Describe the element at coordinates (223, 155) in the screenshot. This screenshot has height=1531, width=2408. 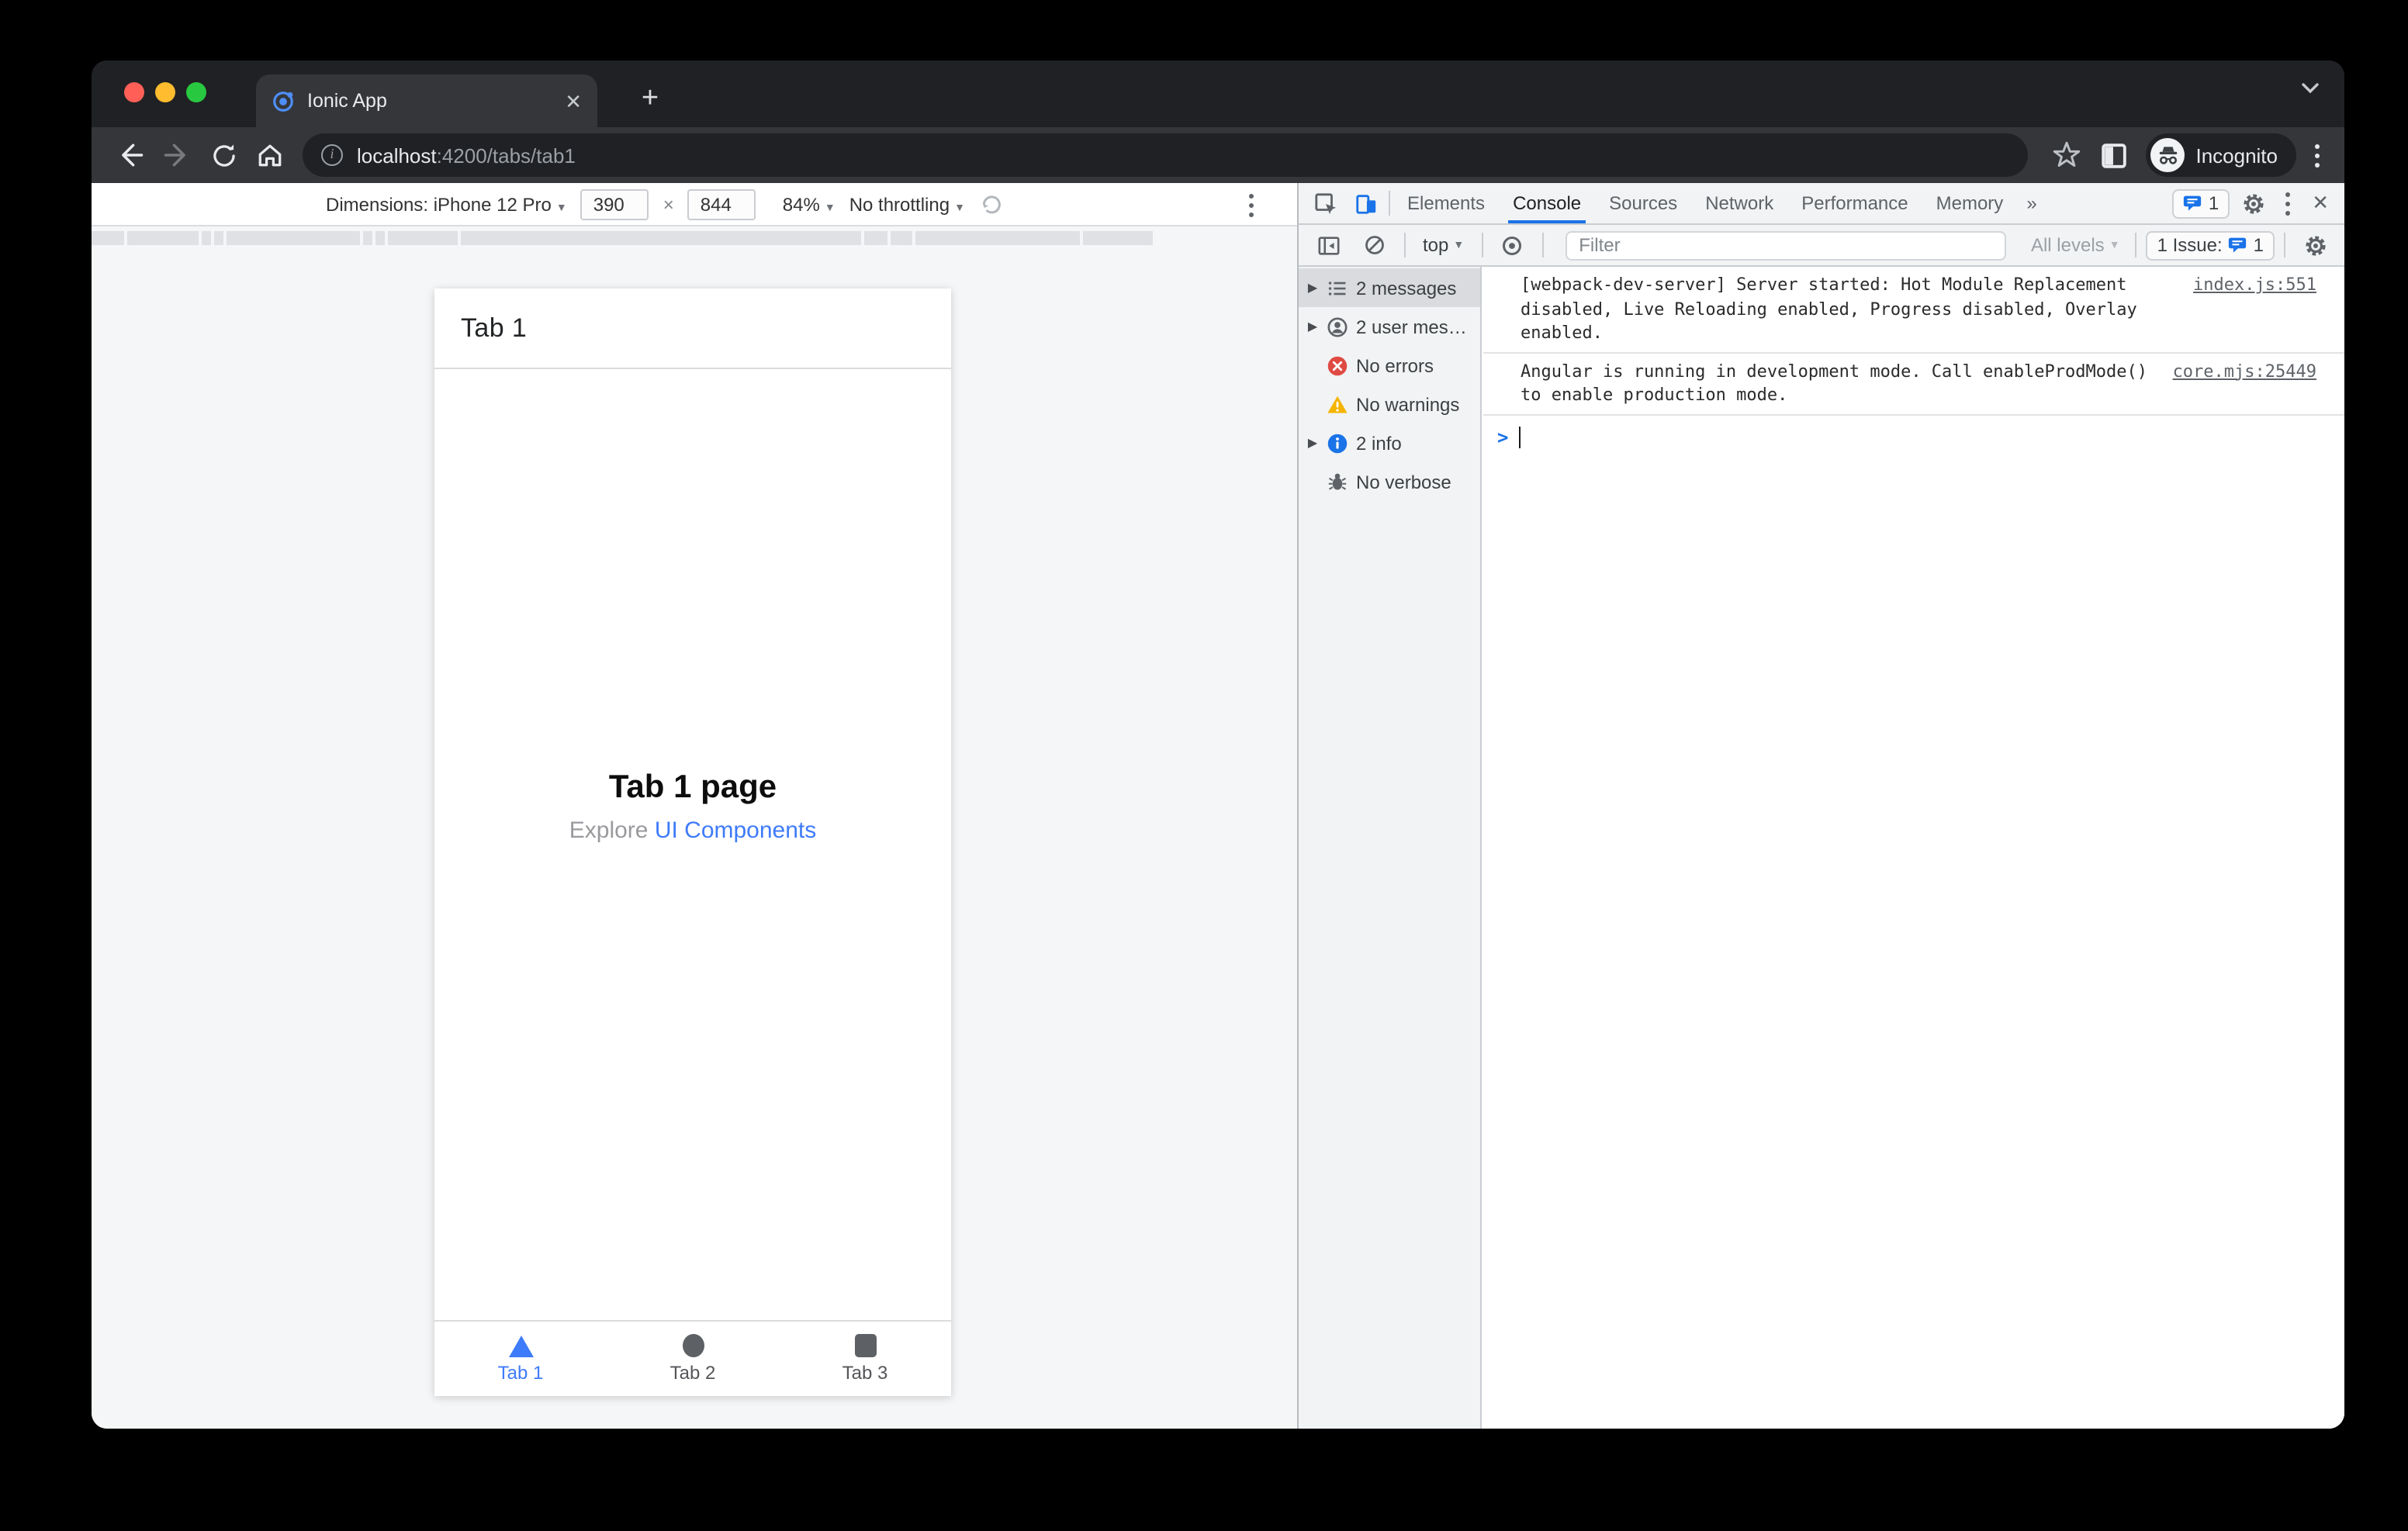
I see `reload-icon` at that location.